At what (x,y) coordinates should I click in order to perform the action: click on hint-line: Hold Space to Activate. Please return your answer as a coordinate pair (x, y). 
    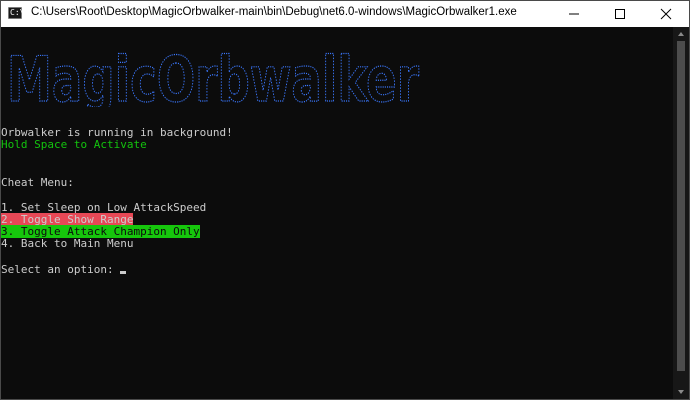
    Looking at the image, I should click on (74, 144).